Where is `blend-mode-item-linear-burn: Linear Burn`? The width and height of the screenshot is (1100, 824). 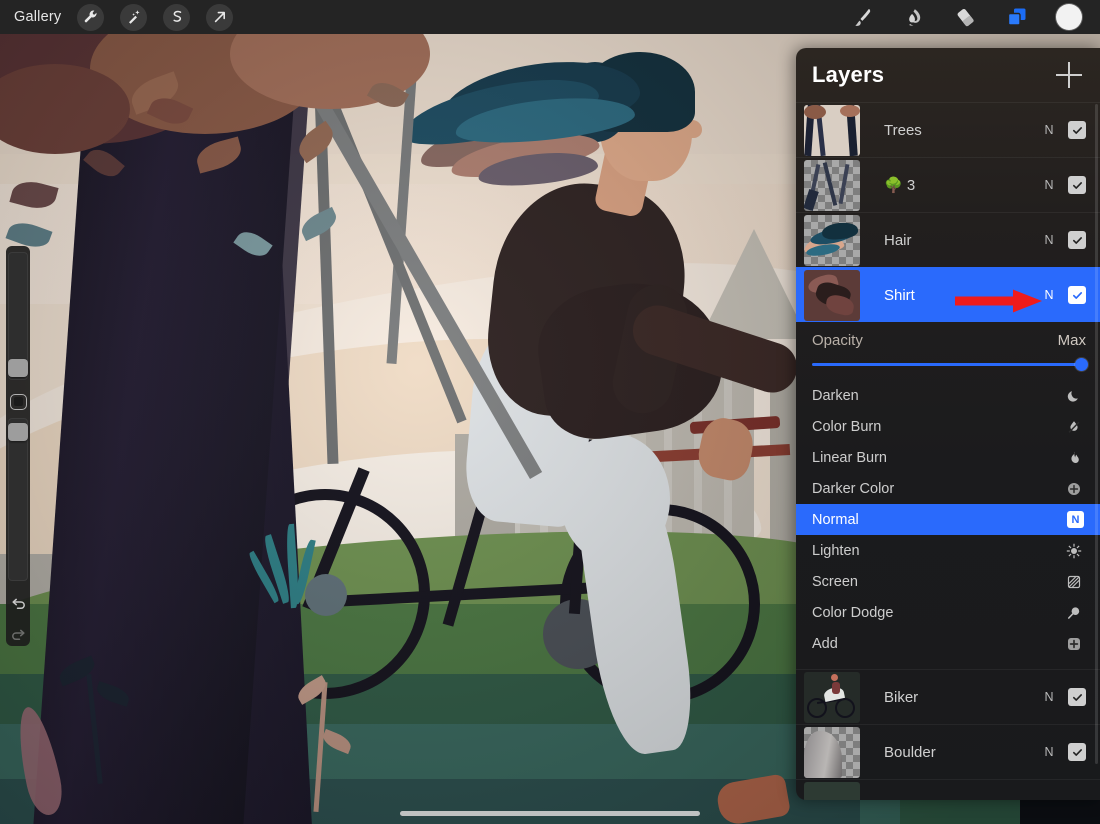
blend-mode-item-linear-burn: Linear Burn is located at coordinates (948, 457).